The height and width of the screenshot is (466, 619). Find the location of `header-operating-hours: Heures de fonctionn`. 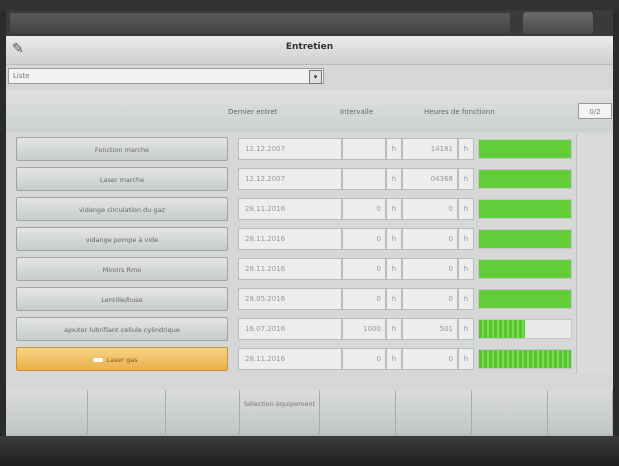

header-operating-hours: Heures de fonctionn is located at coordinates (459, 112).